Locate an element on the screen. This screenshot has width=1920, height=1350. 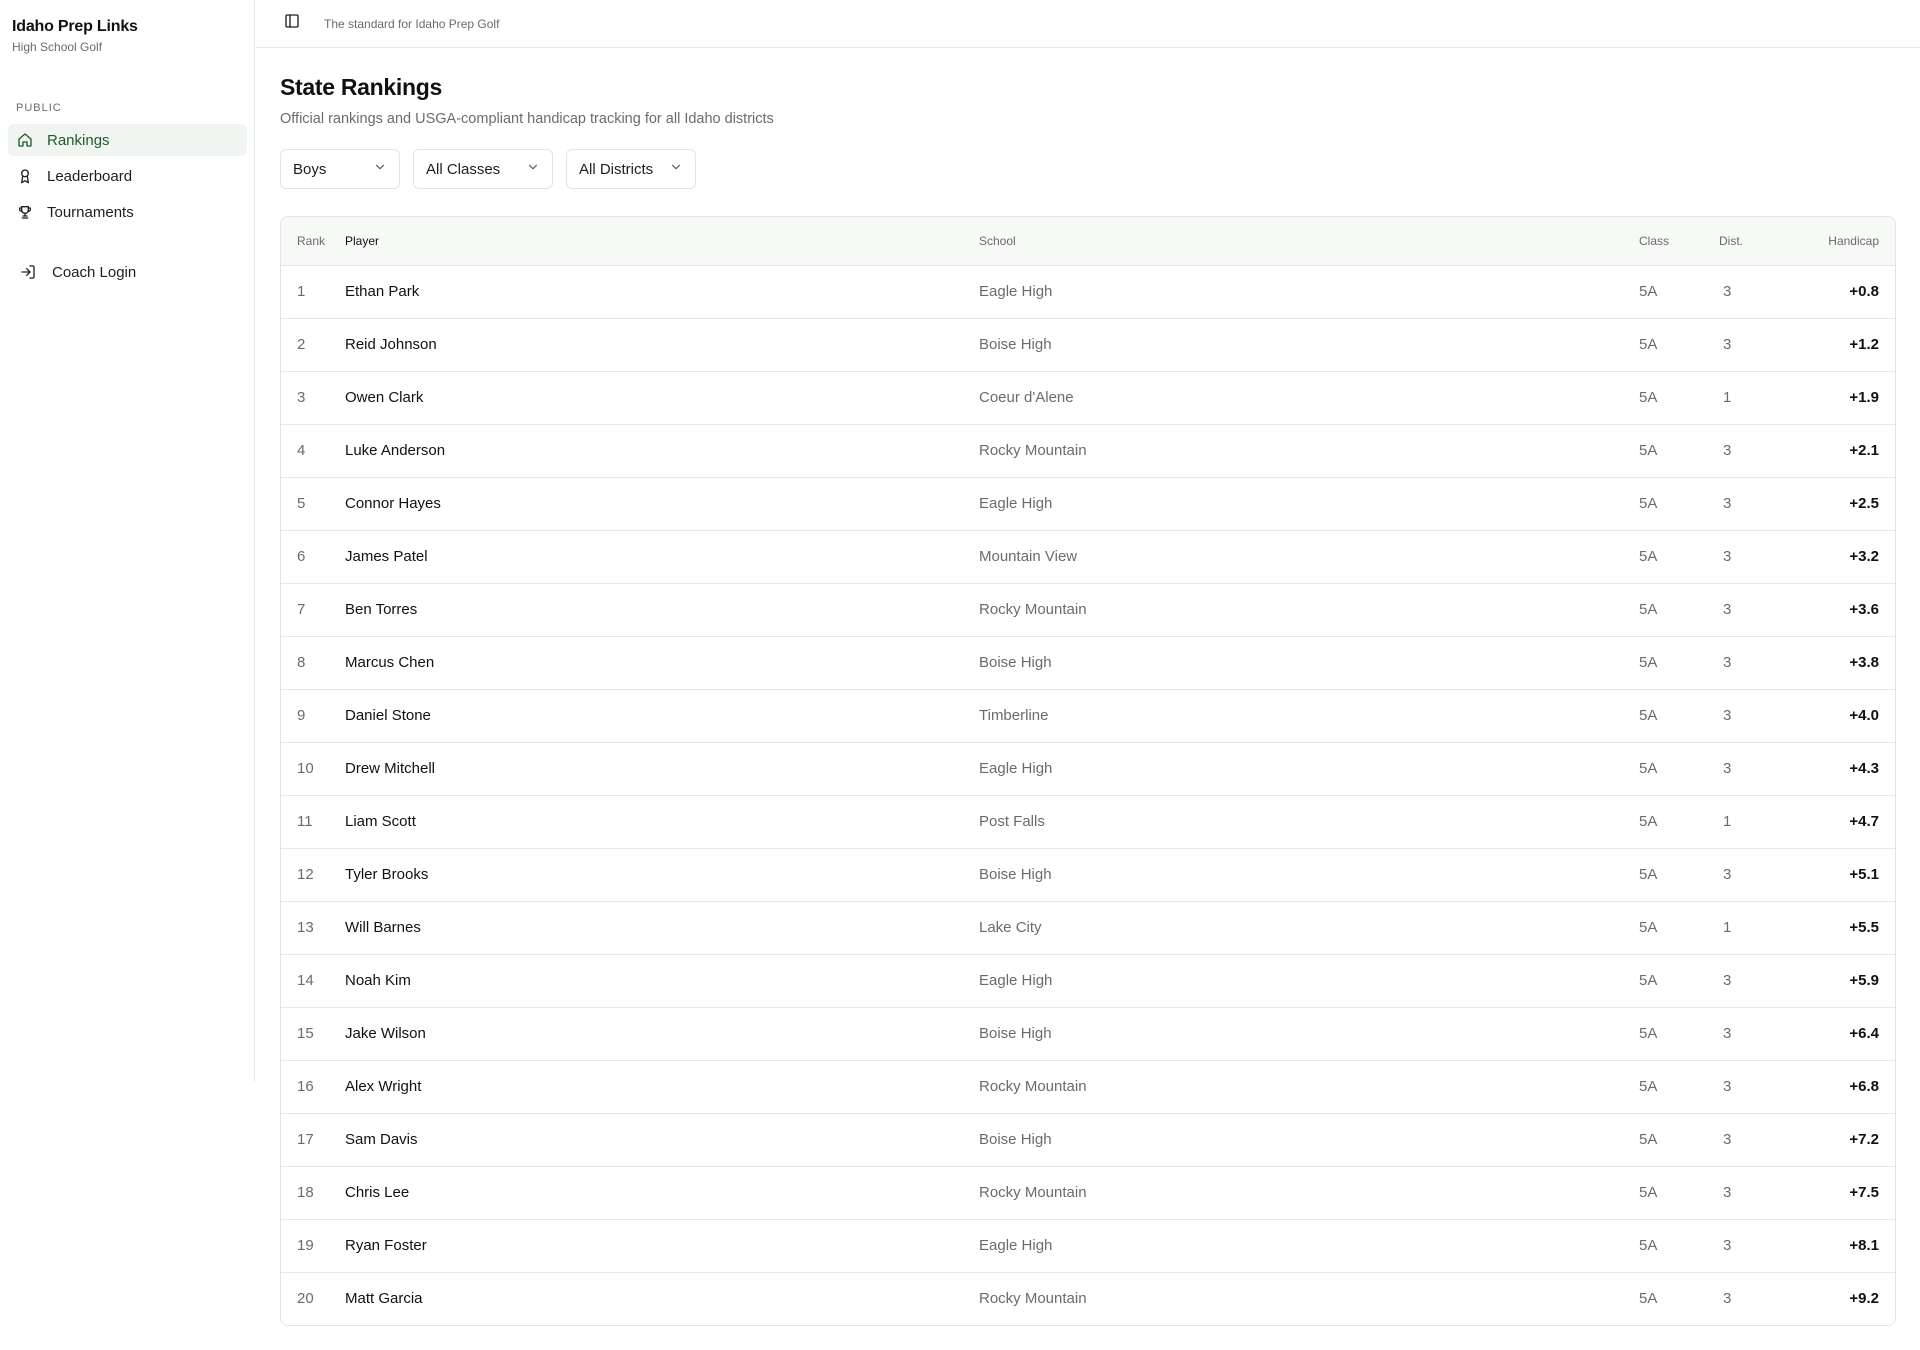
cell-rank: 13 is located at coordinates (305, 927).